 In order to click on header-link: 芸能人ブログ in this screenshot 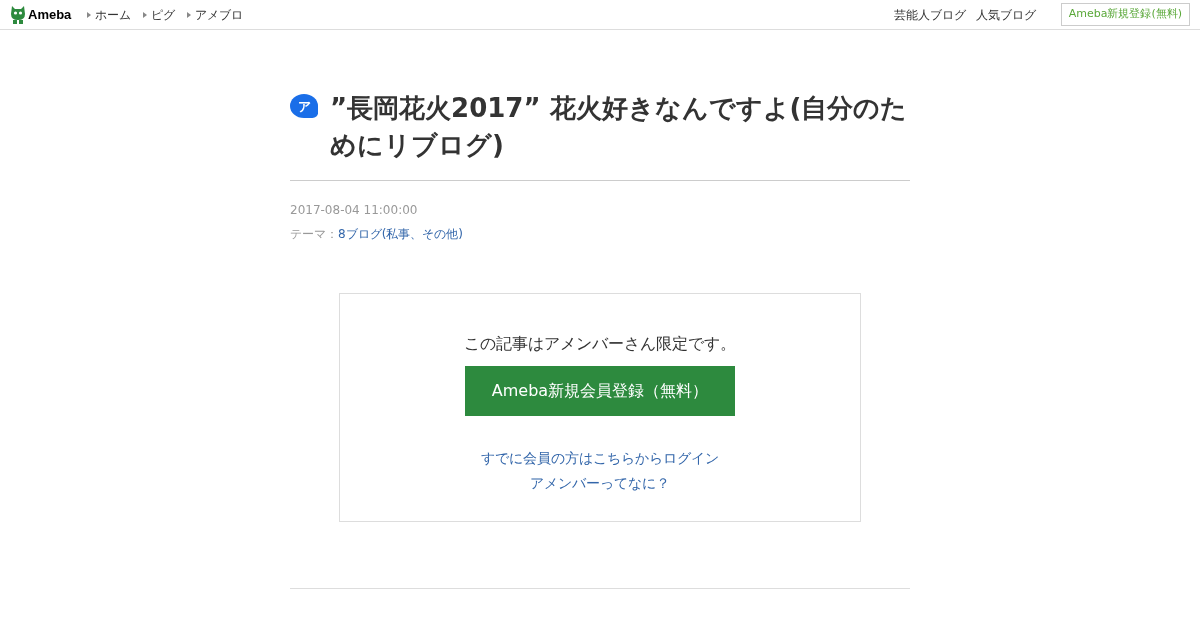, I will do `click(929, 14)`.